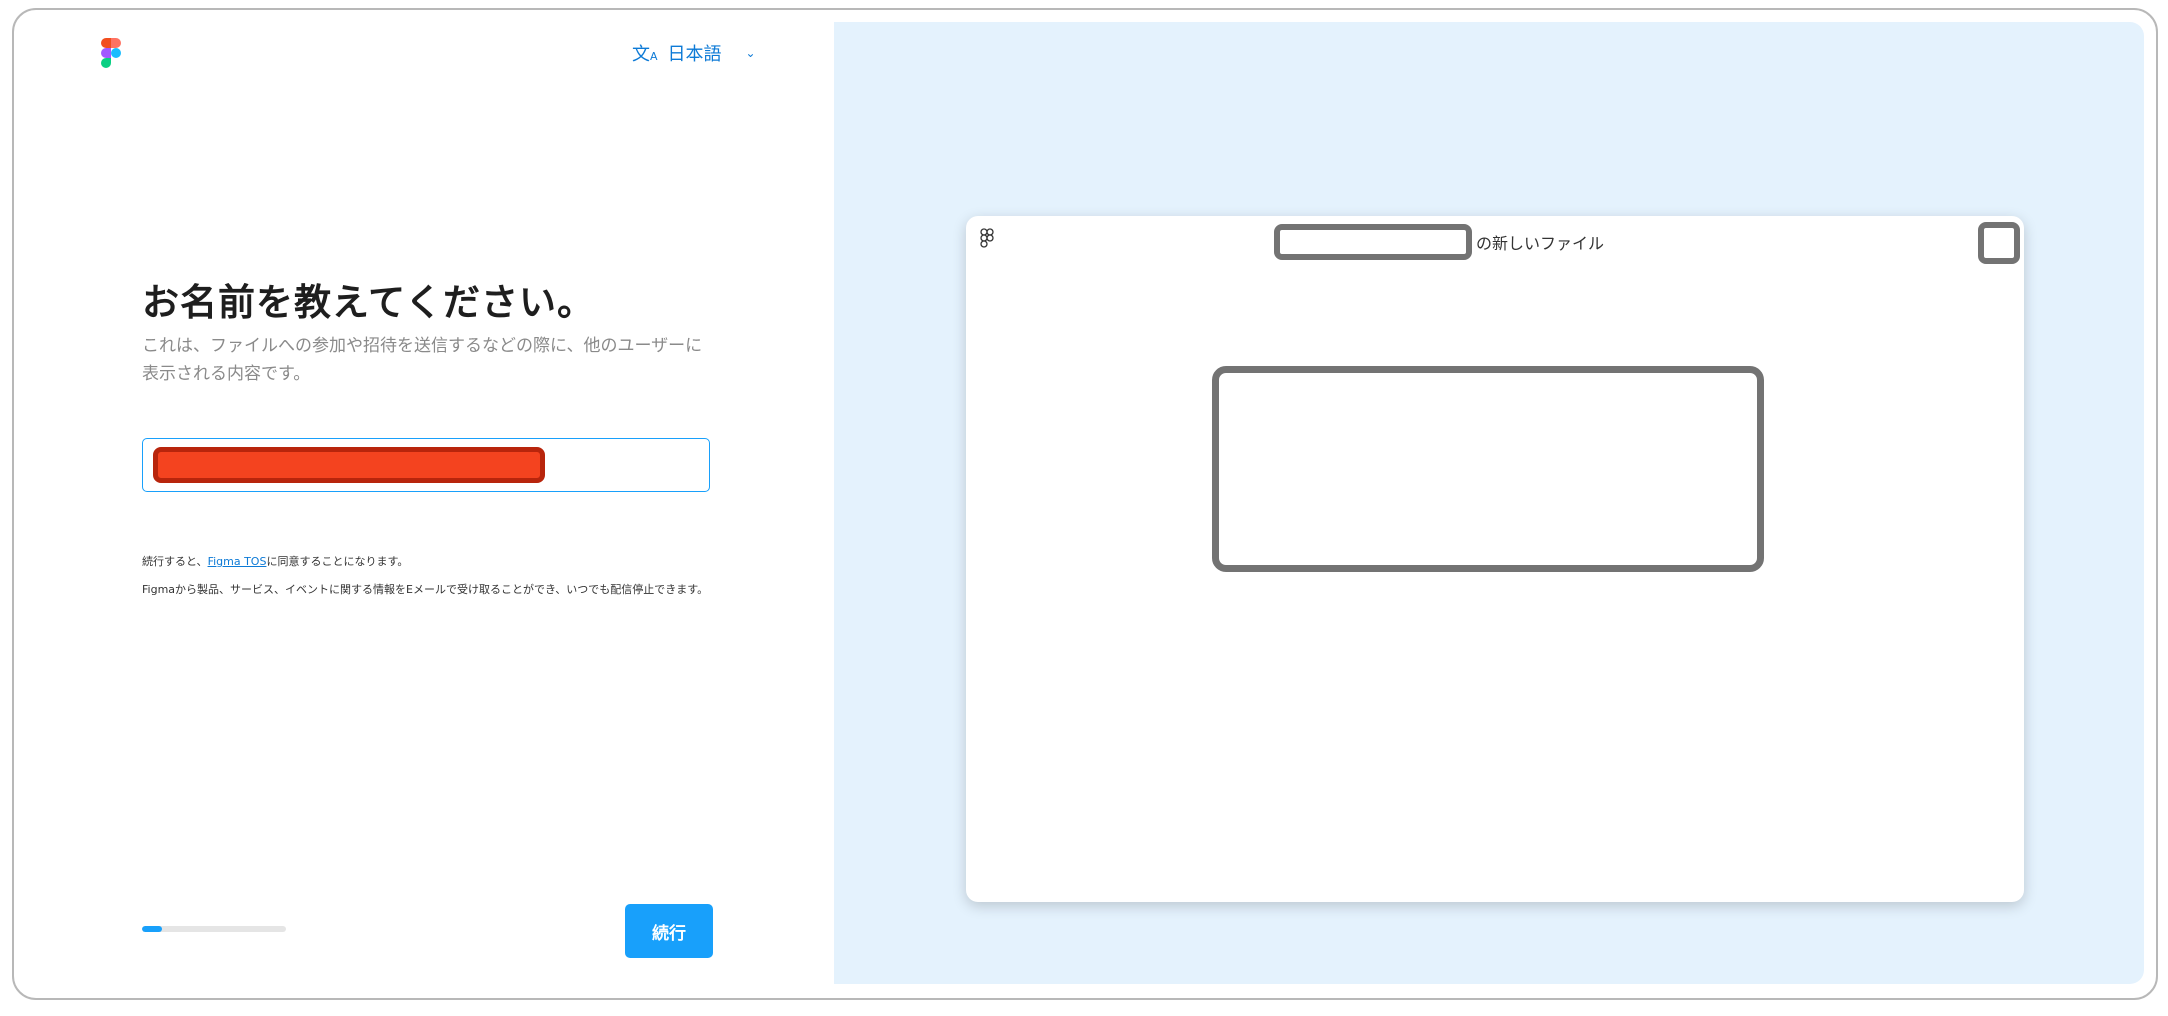  Describe the element at coordinates (152, 929) in the screenshot. I see `progress-fill` at that location.